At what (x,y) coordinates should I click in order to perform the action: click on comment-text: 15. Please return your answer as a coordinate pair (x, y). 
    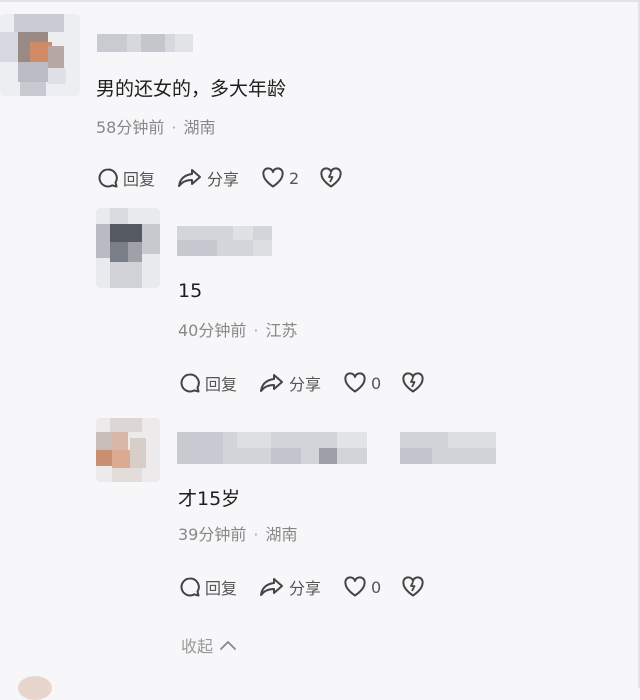
    Looking at the image, I should click on (190, 291).